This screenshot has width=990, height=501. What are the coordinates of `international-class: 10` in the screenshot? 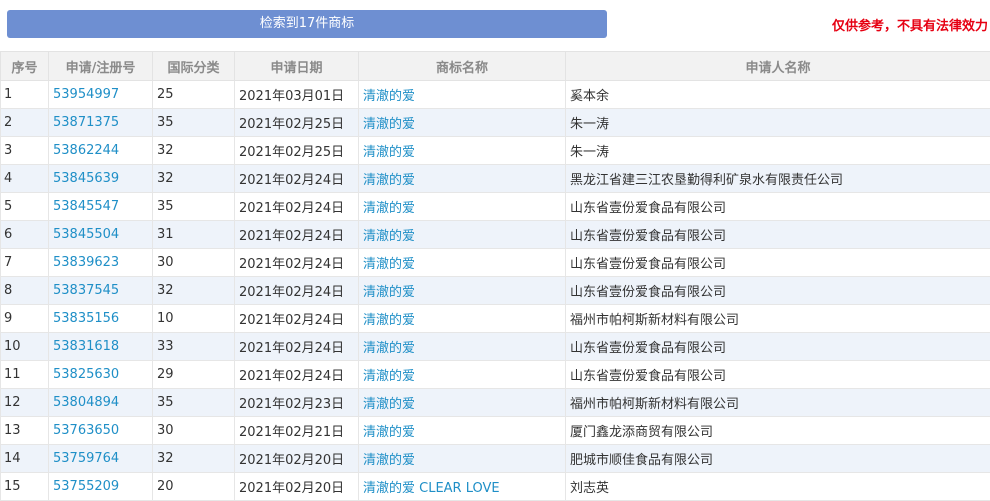 It's located at (194, 319).